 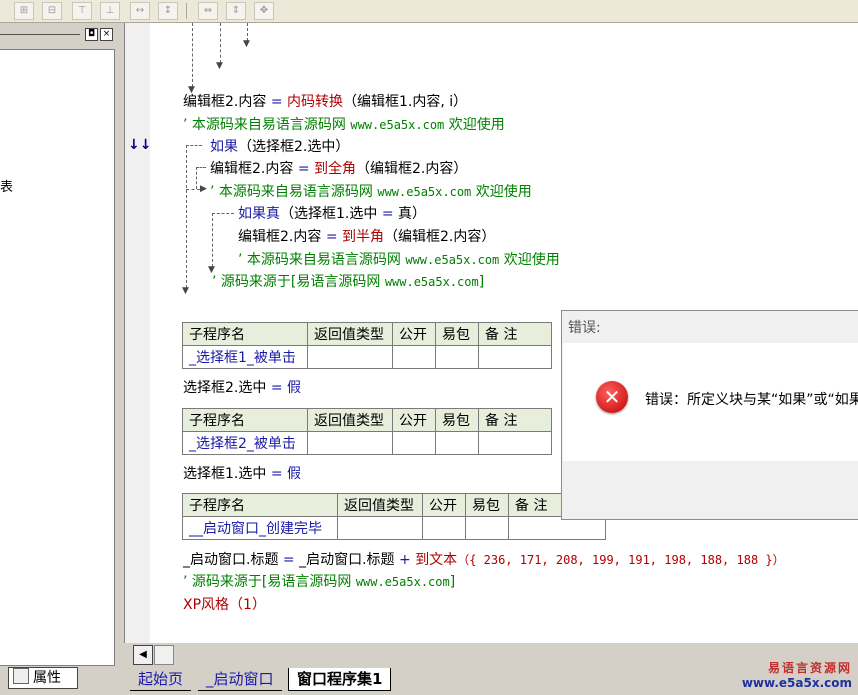 What do you see at coordinates (225, 388) in the screenshot?
I see `code-var: 选择框2.选中` at bounding box center [225, 388].